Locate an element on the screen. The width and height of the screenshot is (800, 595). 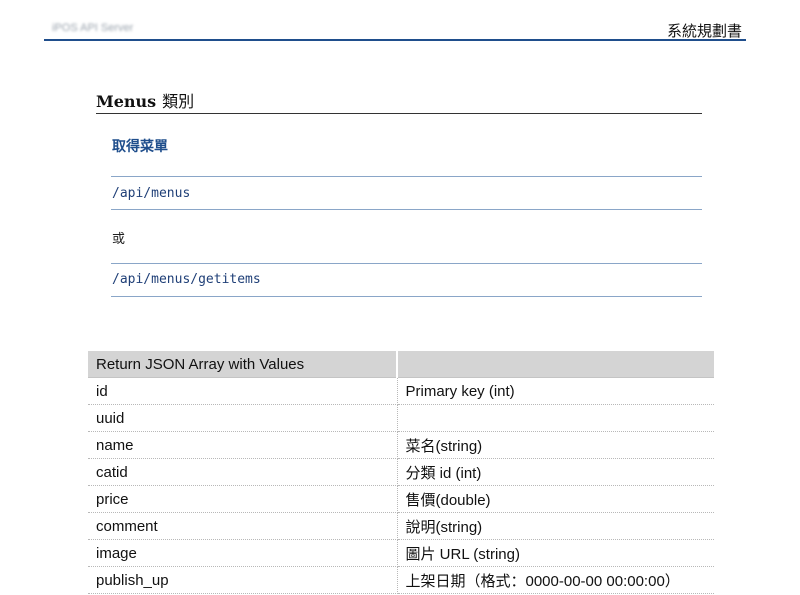
section-title: Menus 類別 is located at coordinates (145, 100).